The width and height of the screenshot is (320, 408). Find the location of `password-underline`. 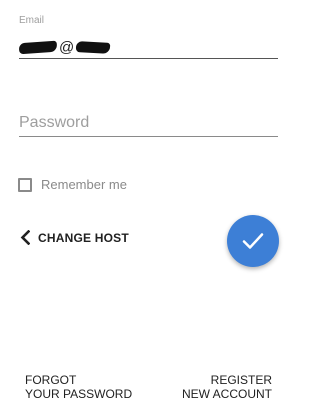

password-underline is located at coordinates (148, 136).